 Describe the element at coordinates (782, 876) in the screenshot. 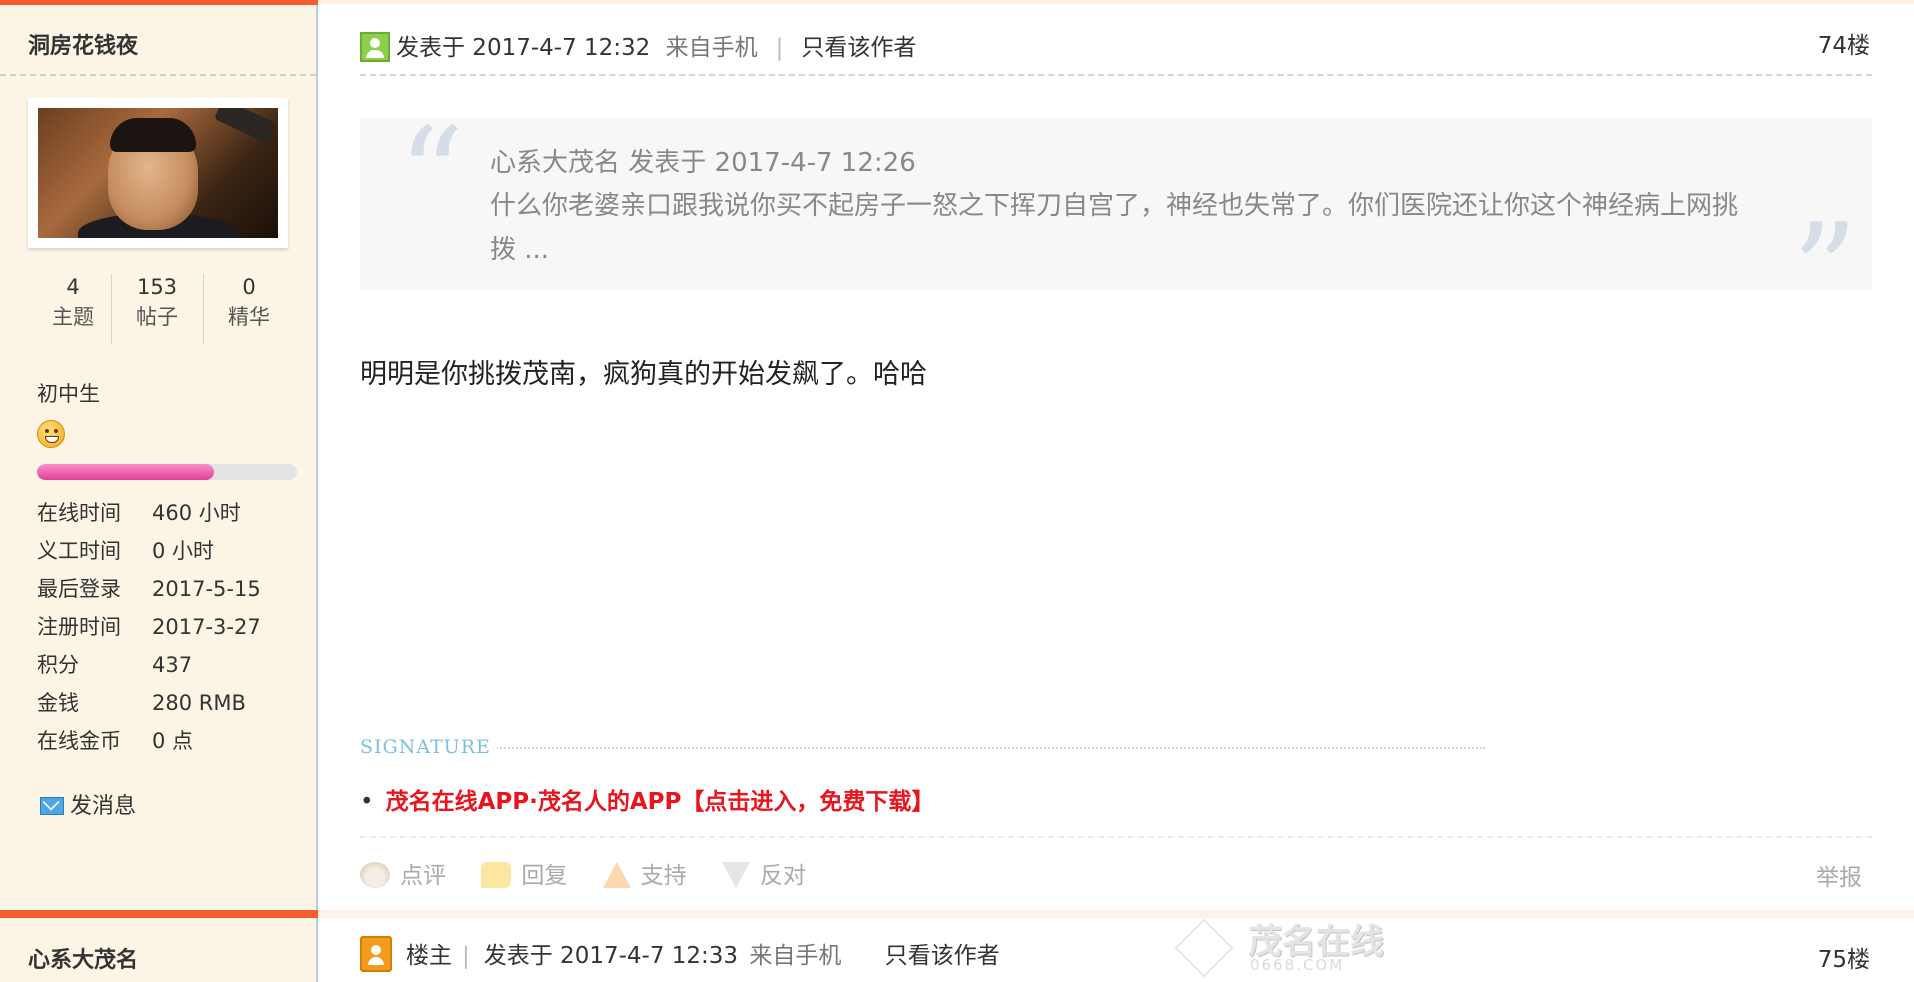

I see `oppose-label: 反对` at that location.